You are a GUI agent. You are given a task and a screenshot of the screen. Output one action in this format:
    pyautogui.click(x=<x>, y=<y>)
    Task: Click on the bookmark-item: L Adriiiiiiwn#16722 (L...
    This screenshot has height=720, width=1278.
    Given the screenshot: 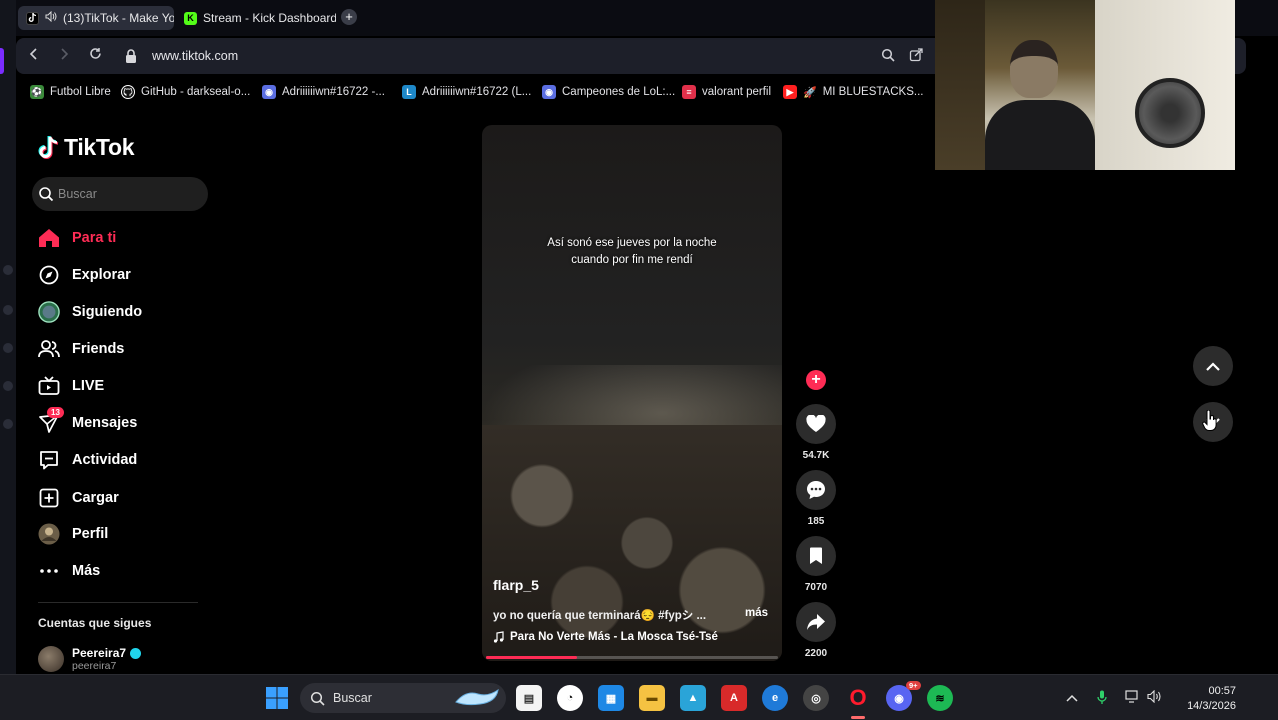 What is the action you would take?
    pyautogui.click(x=466, y=92)
    